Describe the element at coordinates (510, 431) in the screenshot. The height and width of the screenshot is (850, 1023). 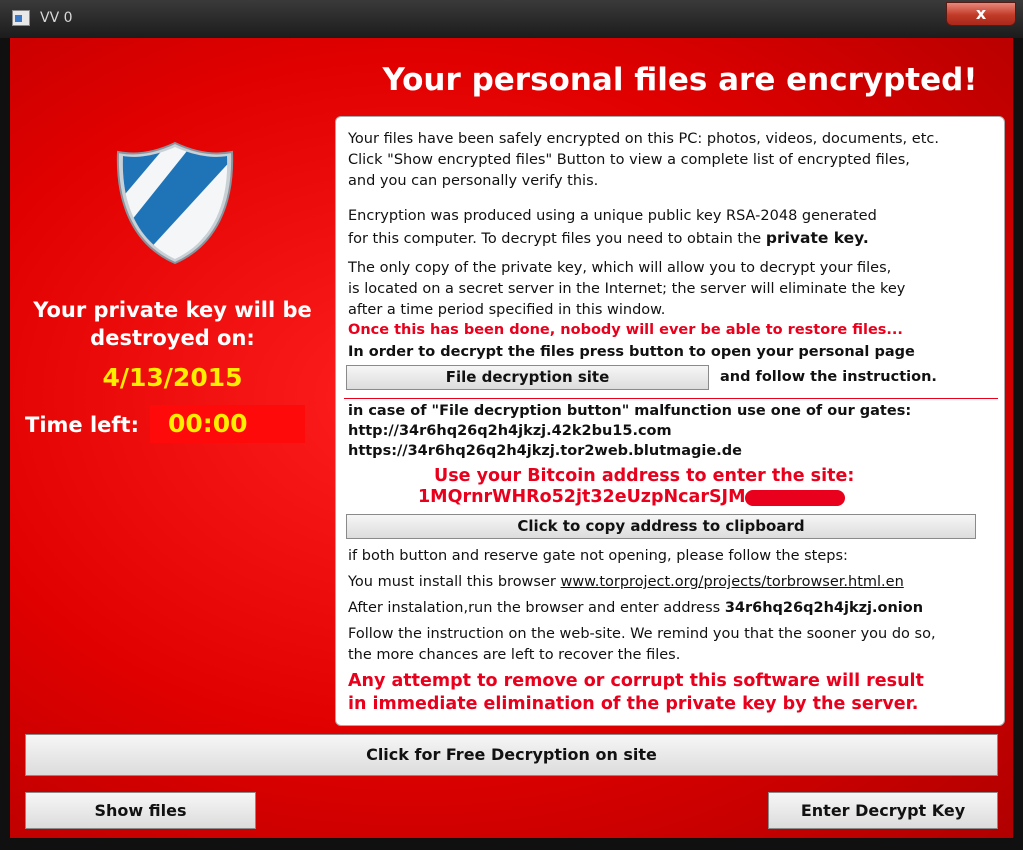
I see `gate-link-1: http://34r6hq26q2h4jkzj.42k2bu15.com` at that location.